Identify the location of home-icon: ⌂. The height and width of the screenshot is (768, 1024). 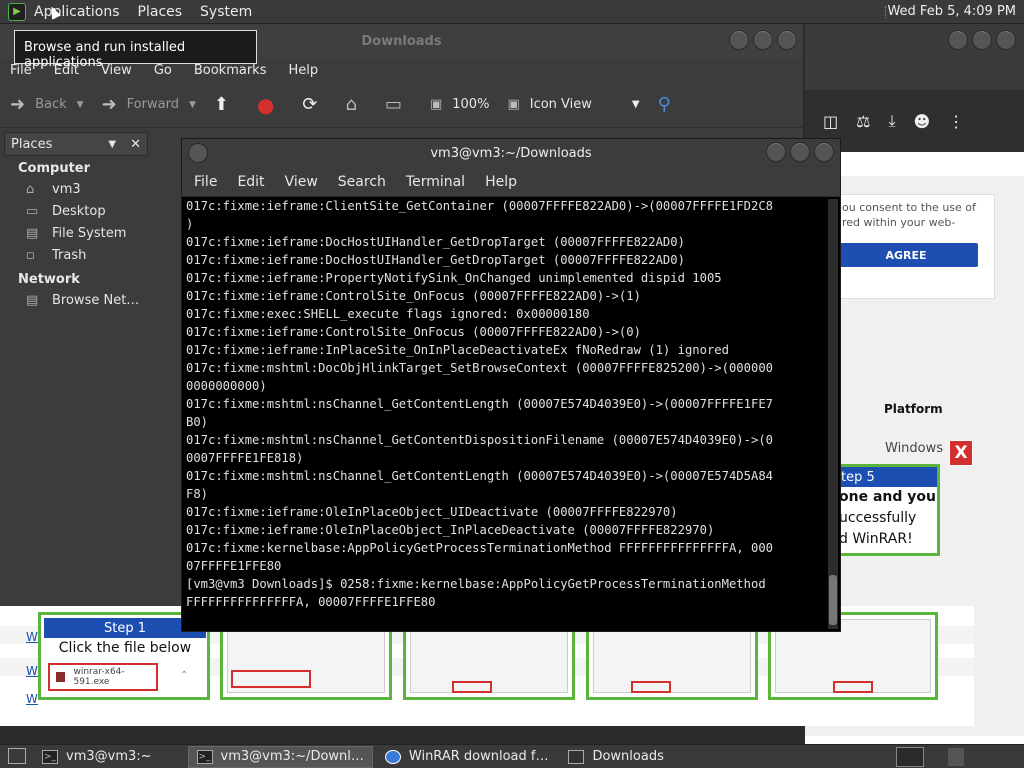
(351, 104).